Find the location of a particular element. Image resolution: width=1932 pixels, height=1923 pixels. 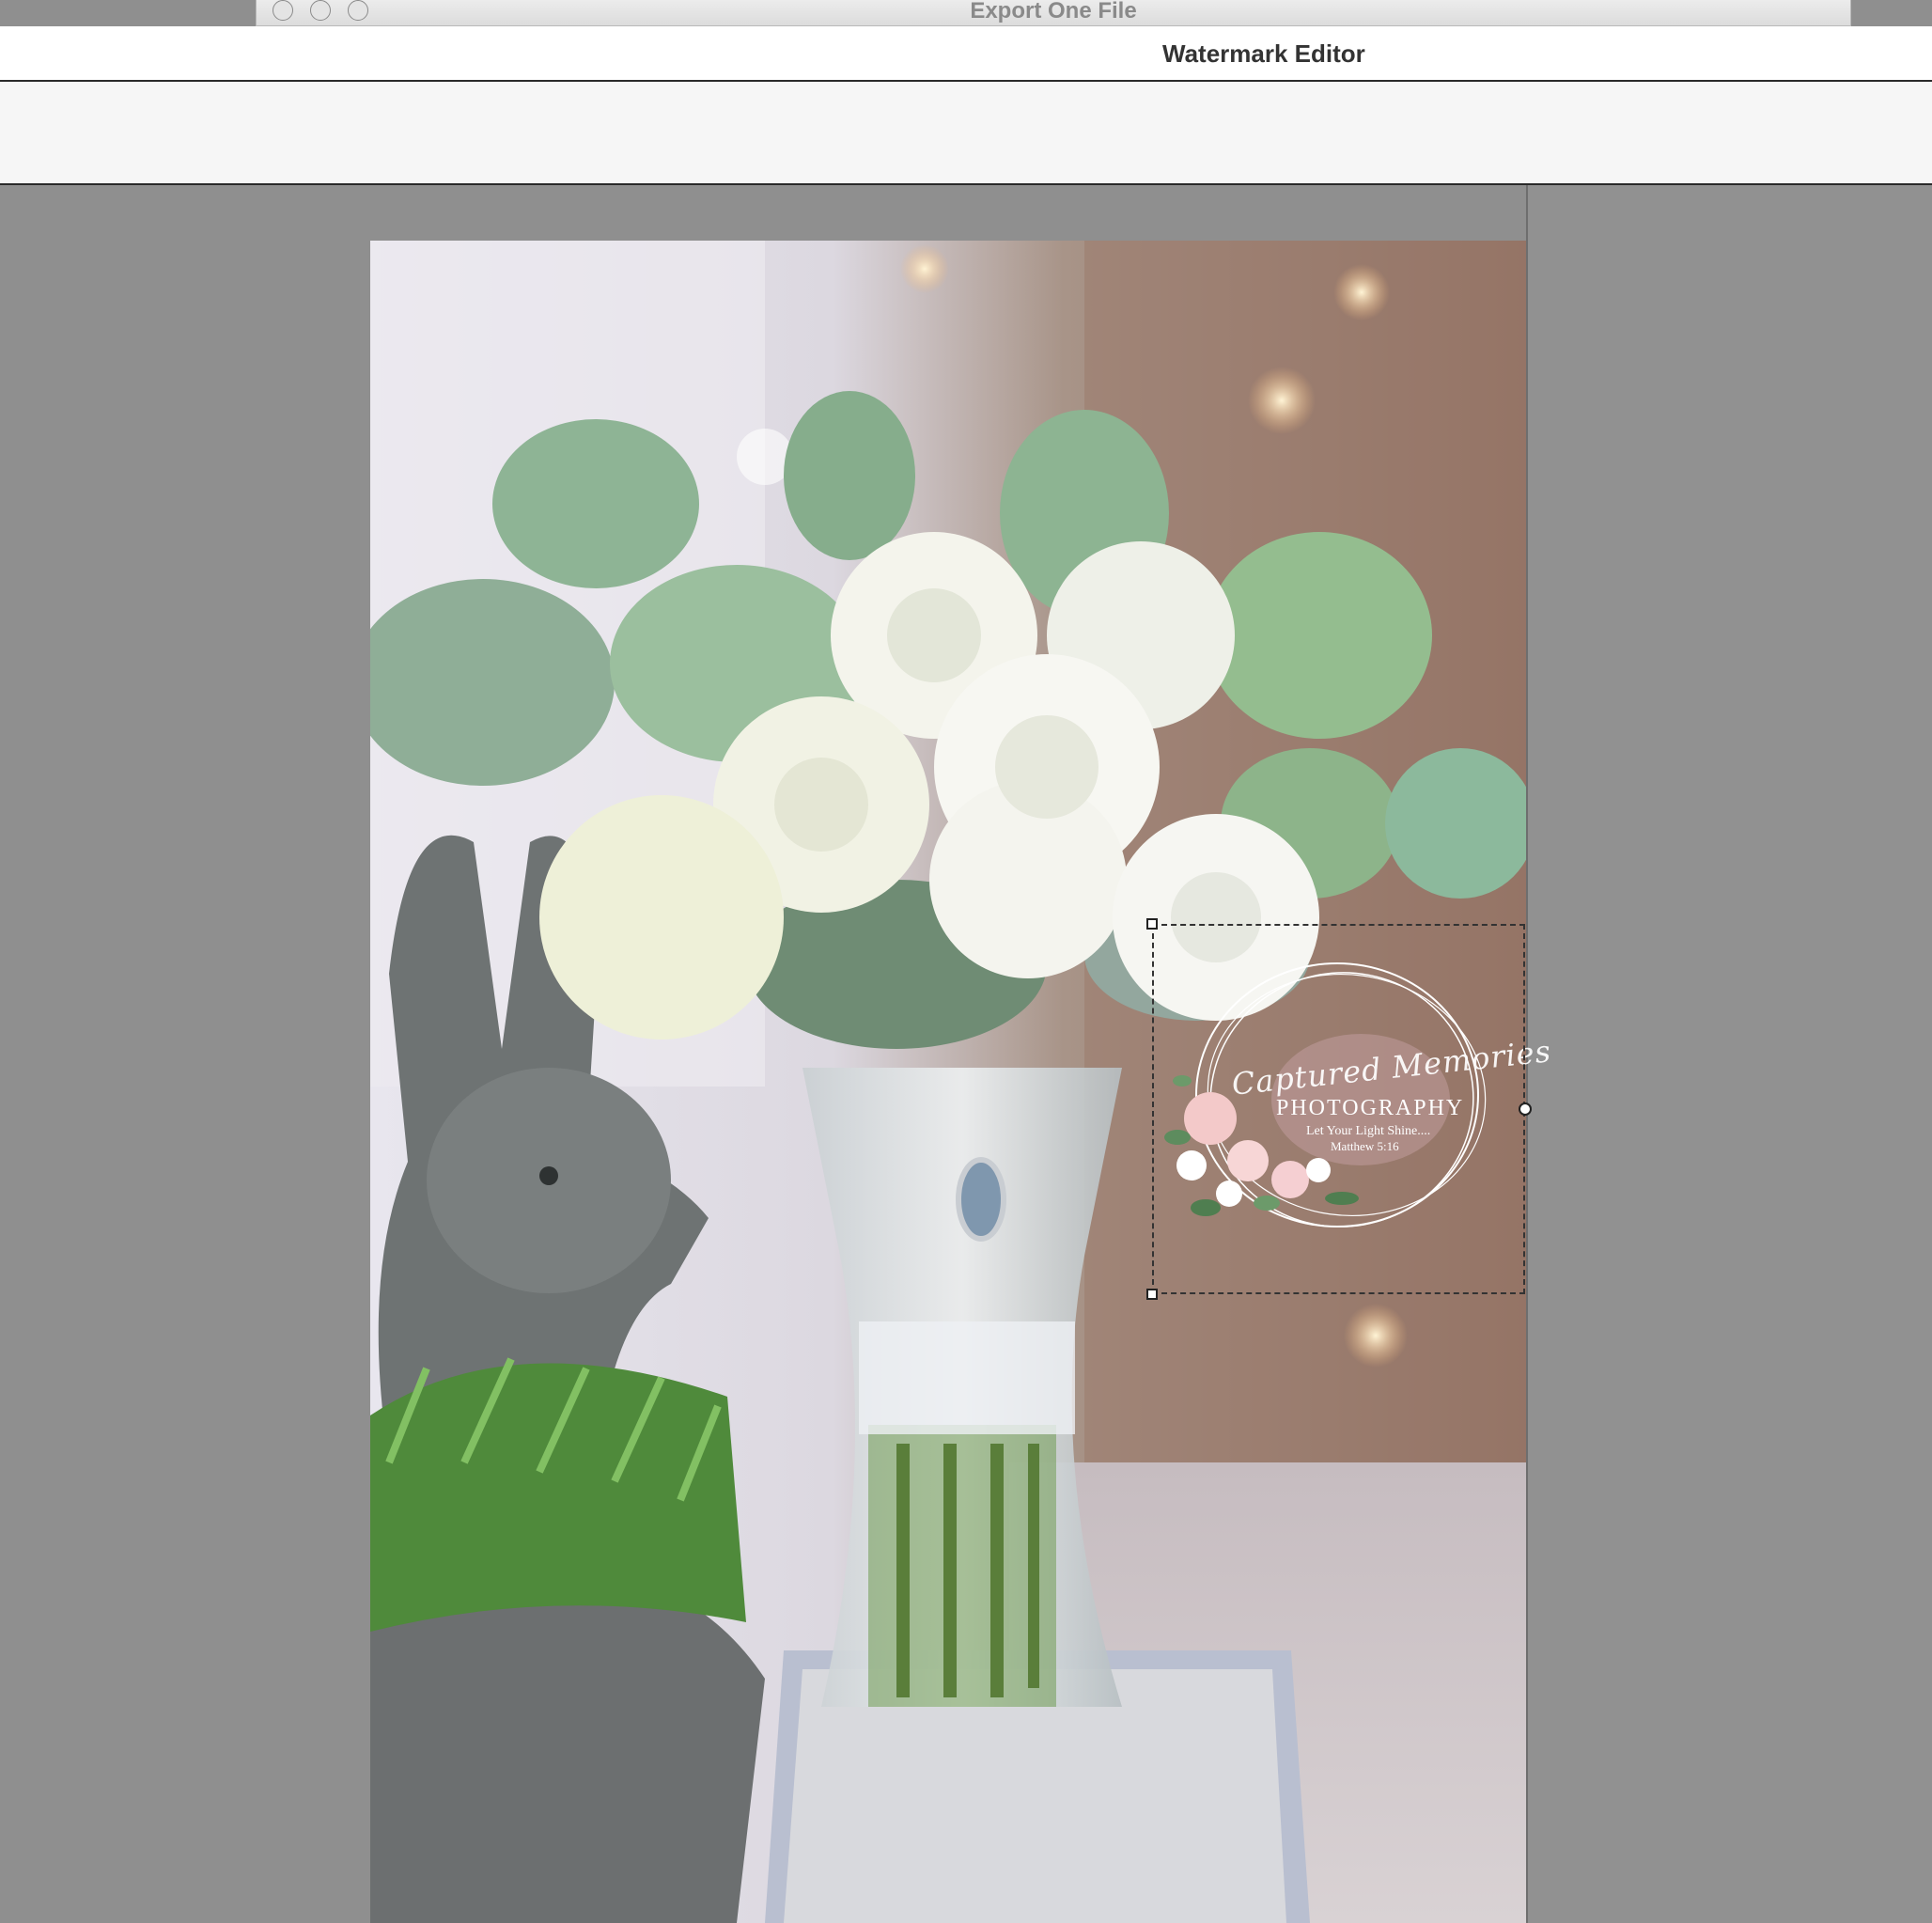

watermark-selection-box is located at coordinates (1338, 1109).